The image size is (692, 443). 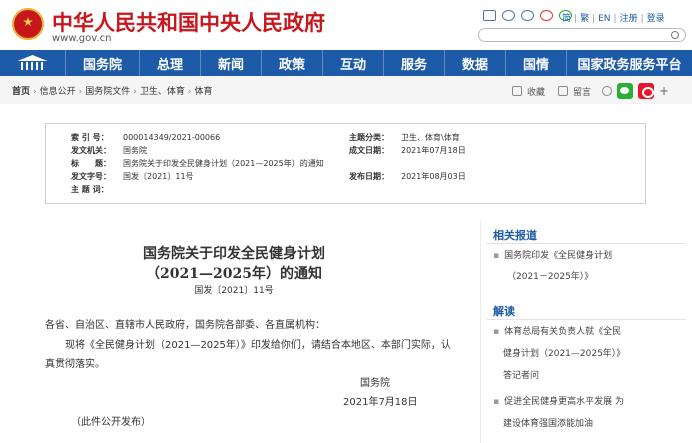 I want to click on mail-icon, so click(x=489, y=15).